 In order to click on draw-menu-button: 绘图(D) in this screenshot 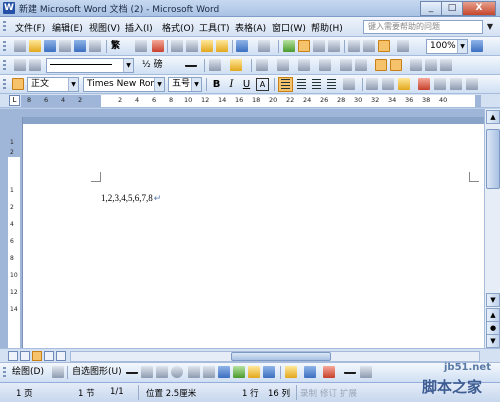, I will do `click(28, 372)`.